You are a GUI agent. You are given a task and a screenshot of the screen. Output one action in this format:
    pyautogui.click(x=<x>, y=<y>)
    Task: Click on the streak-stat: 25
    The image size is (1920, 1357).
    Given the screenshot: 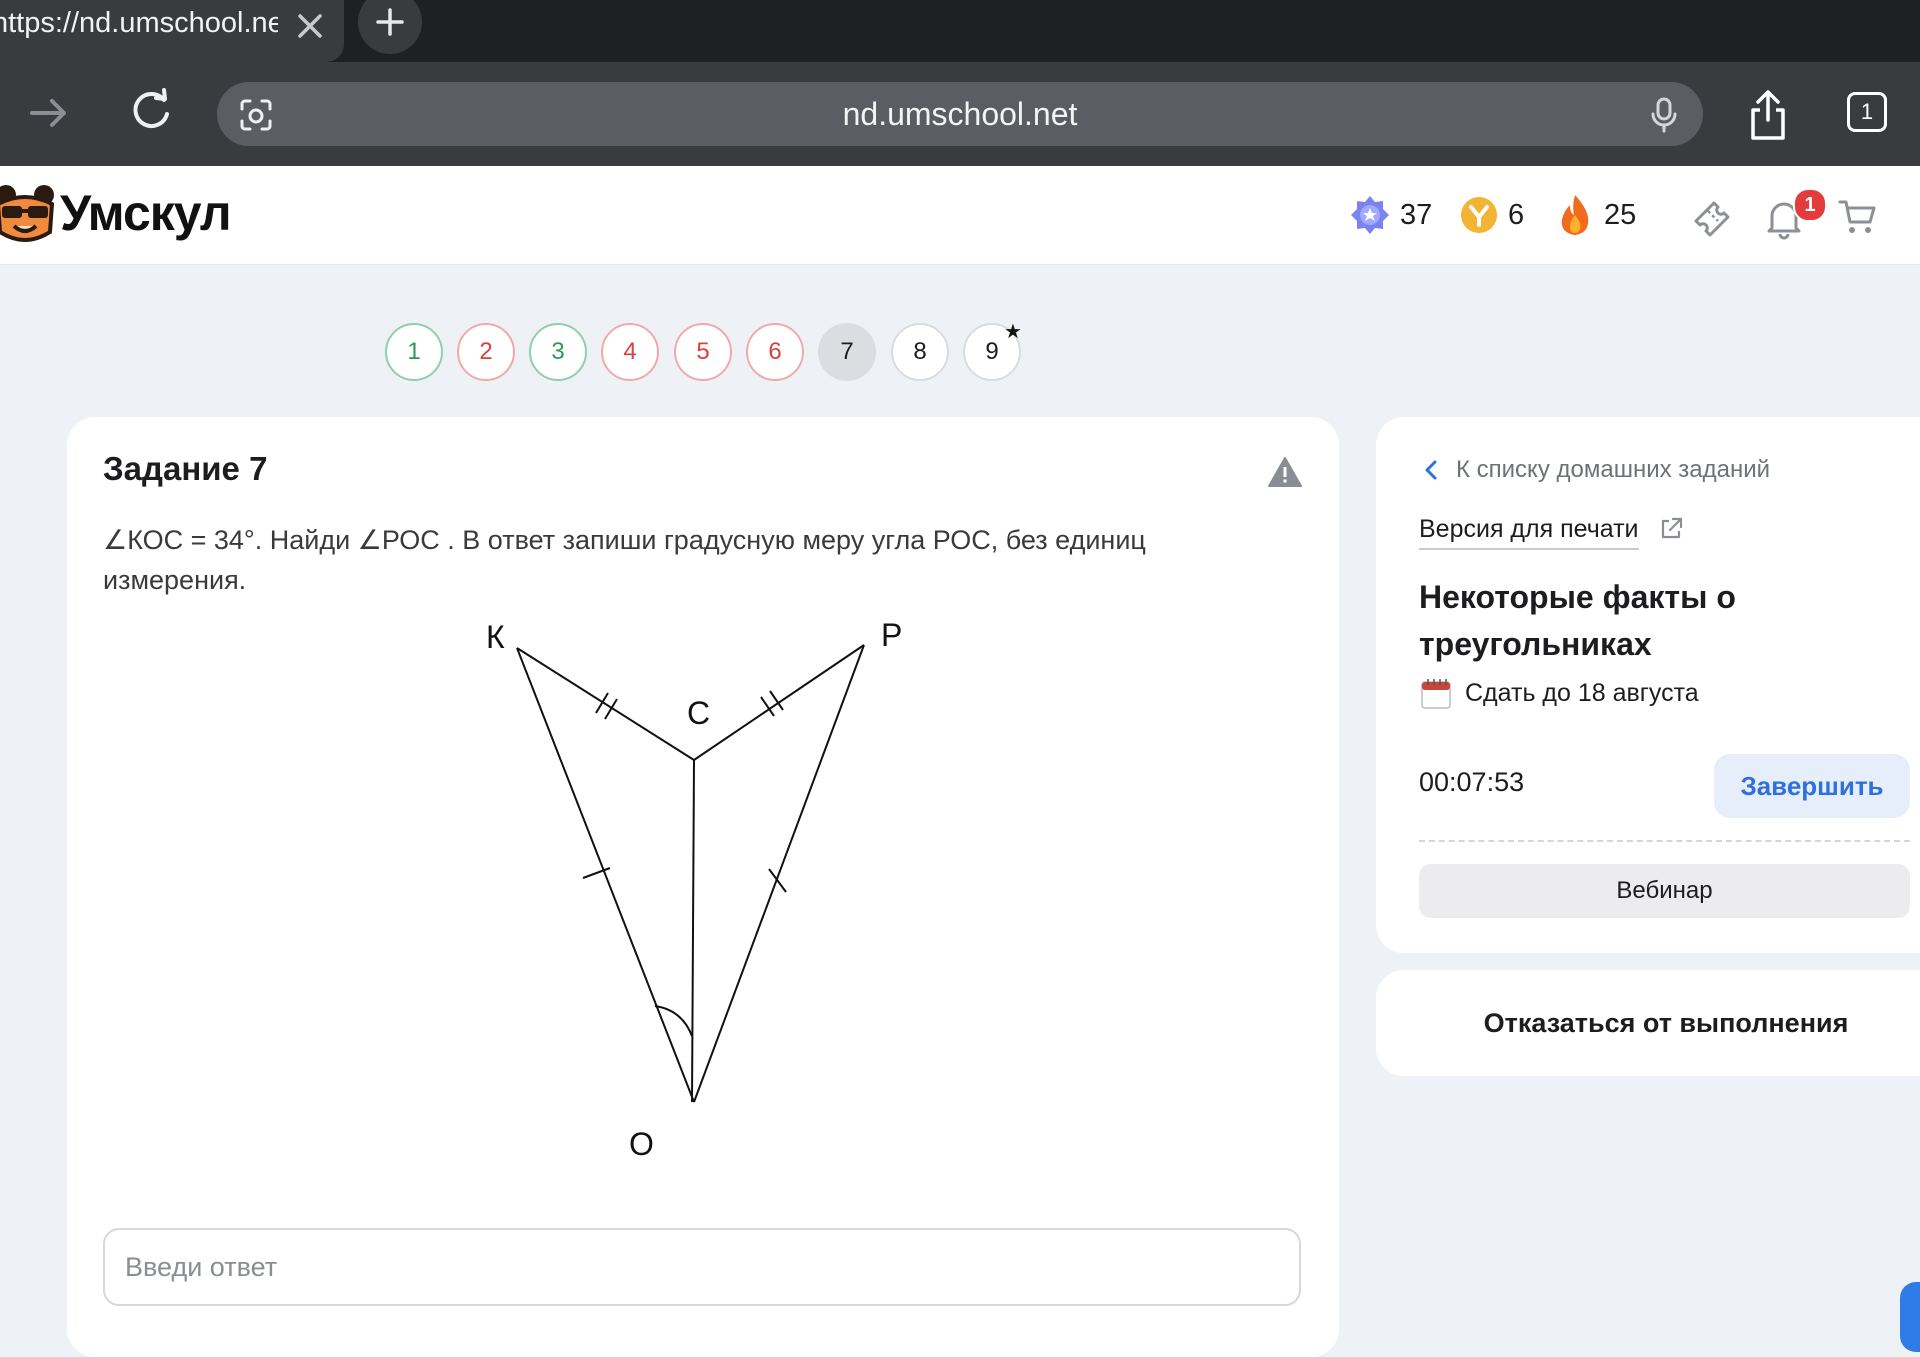 What is the action you would take?
    pyautogui.click(x=1596, y=215)
    